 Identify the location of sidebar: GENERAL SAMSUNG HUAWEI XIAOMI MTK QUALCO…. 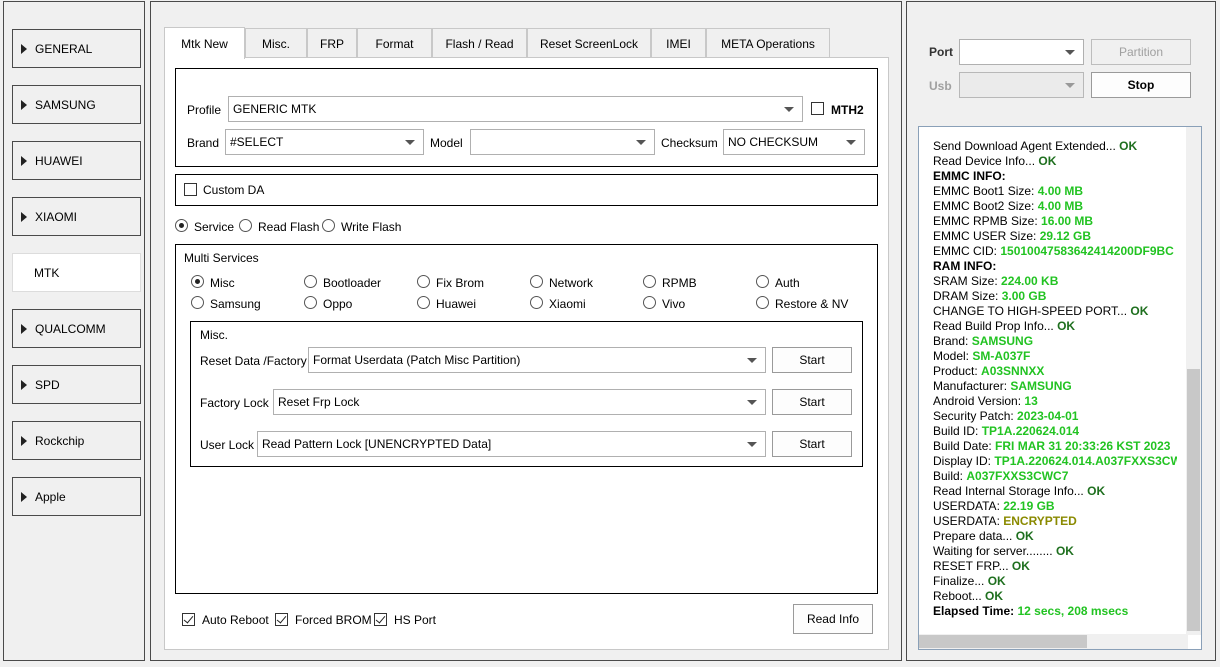
(74, 331).